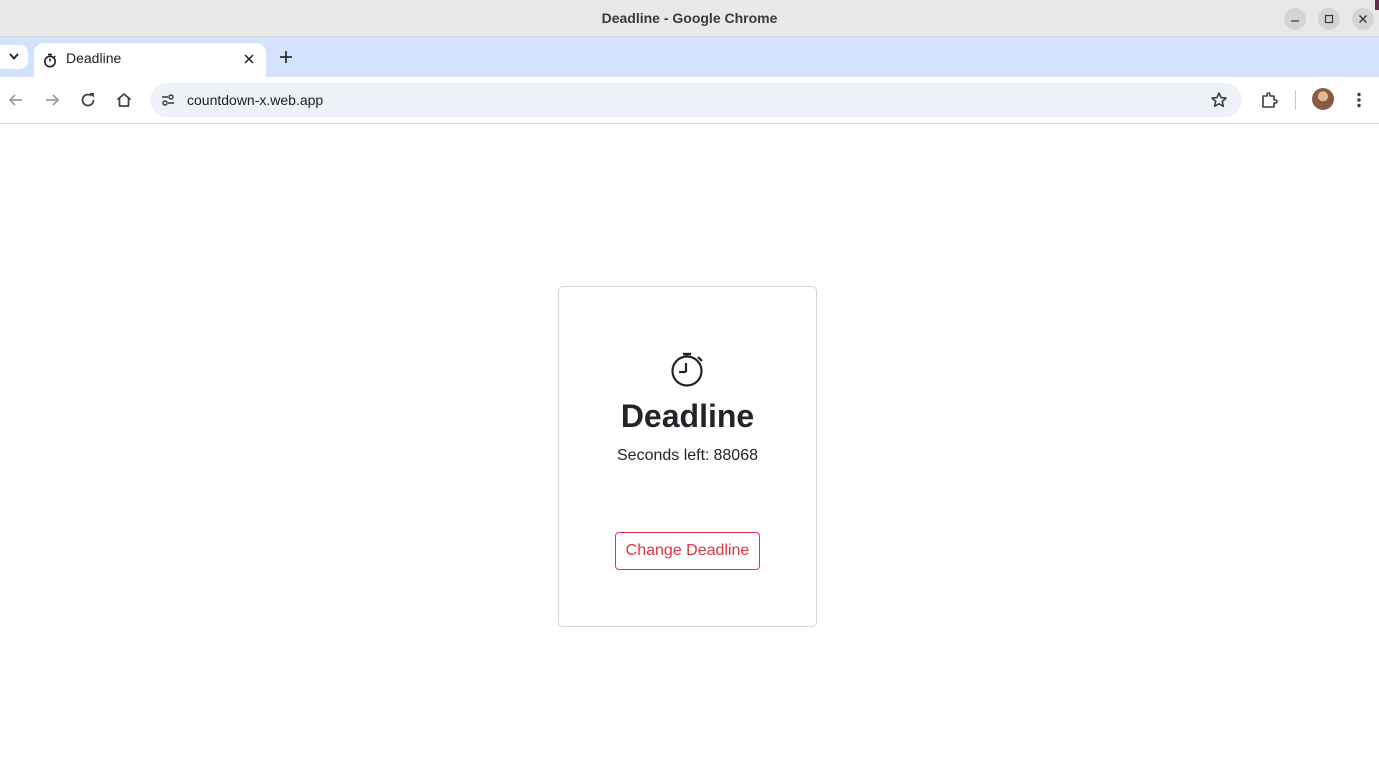 Image resolution: width=1379 pixels, height=784 pixels. What do you see at coordinates (124, 100) in the screenshot?
I see `home-icon` at bounding box center [124, 100].